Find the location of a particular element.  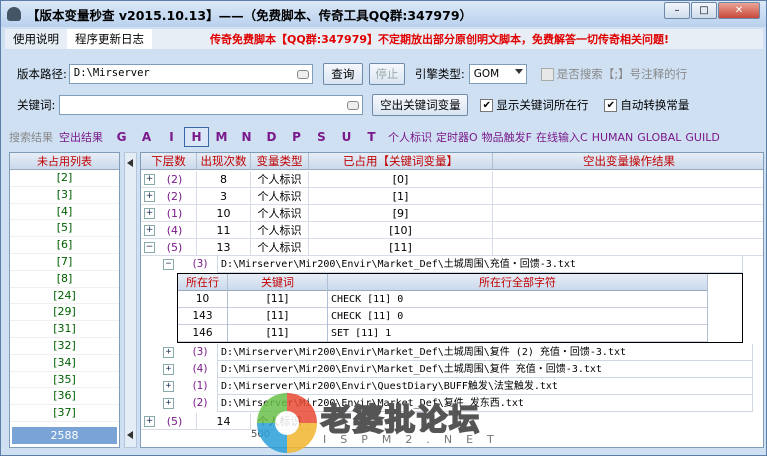

col-sublevel: 下层数 is located at coordinates (169, 161).